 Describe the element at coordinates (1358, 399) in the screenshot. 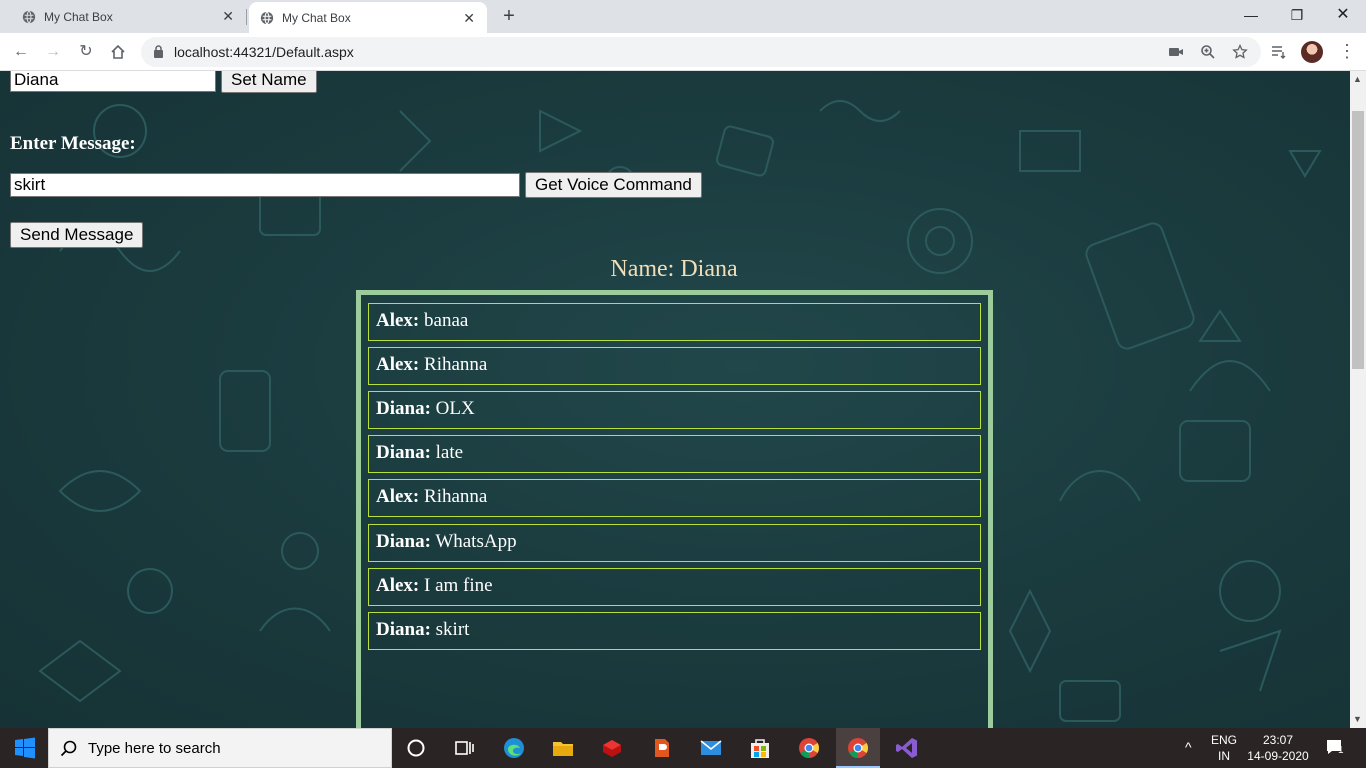

I see `page-scrollbar: ▲ ▼` at that location.